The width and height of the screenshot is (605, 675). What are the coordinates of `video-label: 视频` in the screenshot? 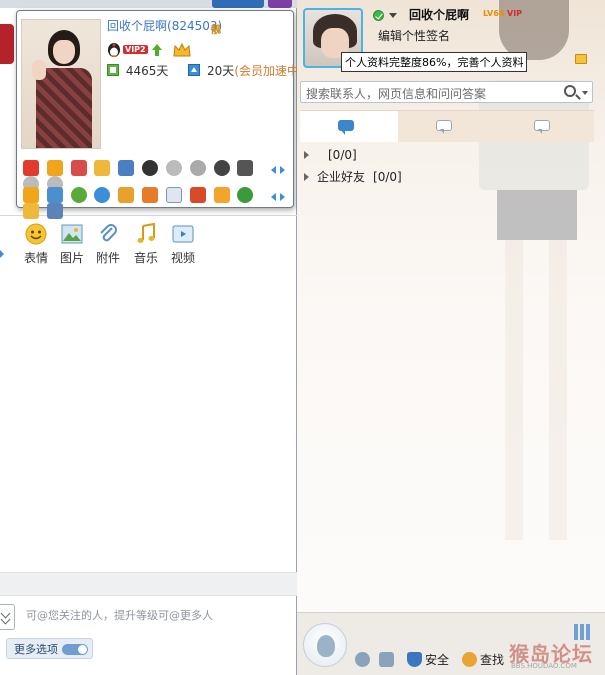 It's located at (182, 258).